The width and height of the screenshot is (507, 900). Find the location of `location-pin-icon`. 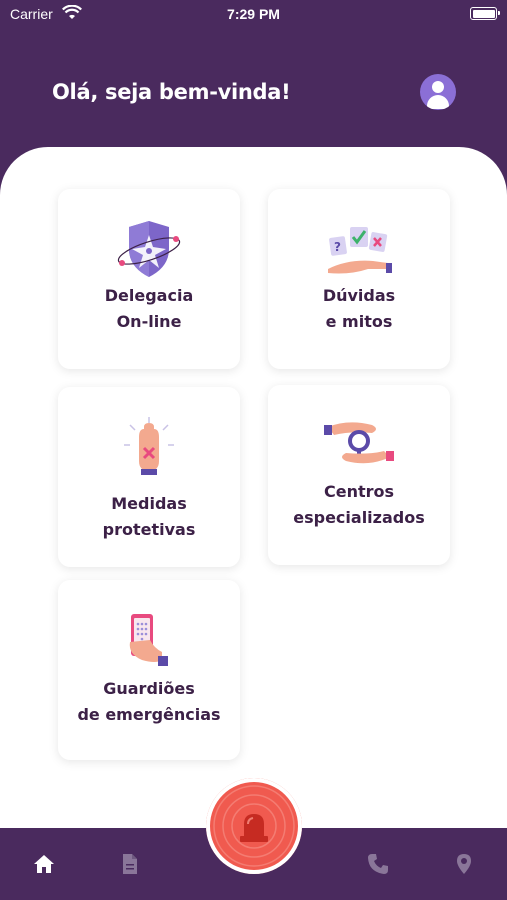

location-pin-icon is located at coordinates (464, 864).